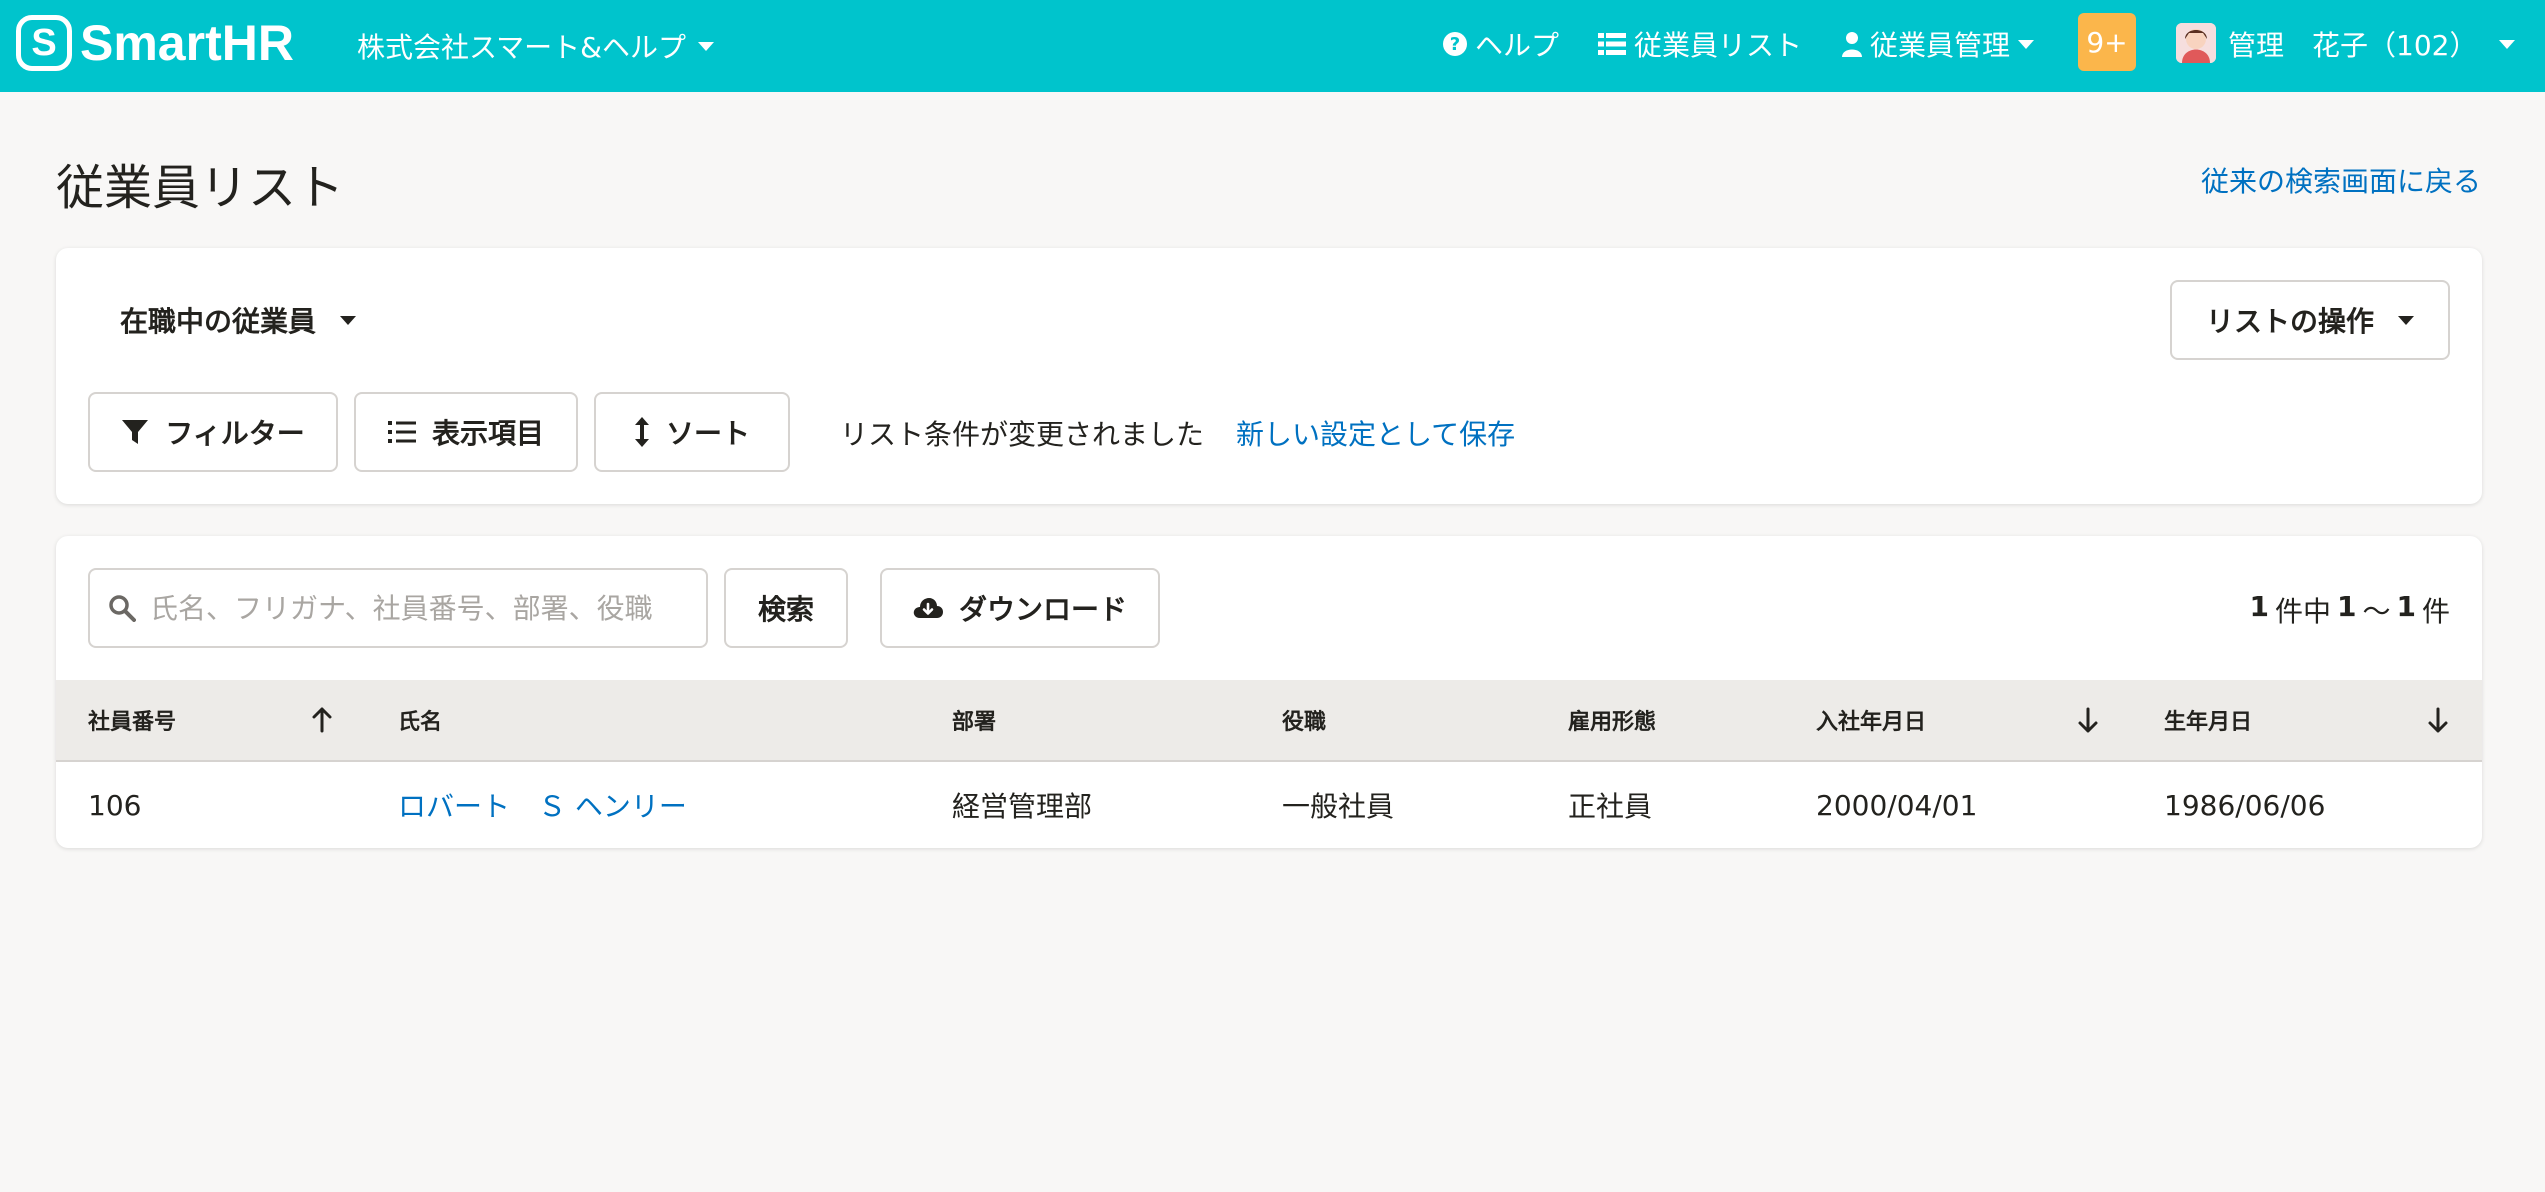 The height and width of the screenshot is (1192, 2545). Describe the element at coordinates (2107, 42) in the screenshot. I see `notification-badge: 9+` at that location.